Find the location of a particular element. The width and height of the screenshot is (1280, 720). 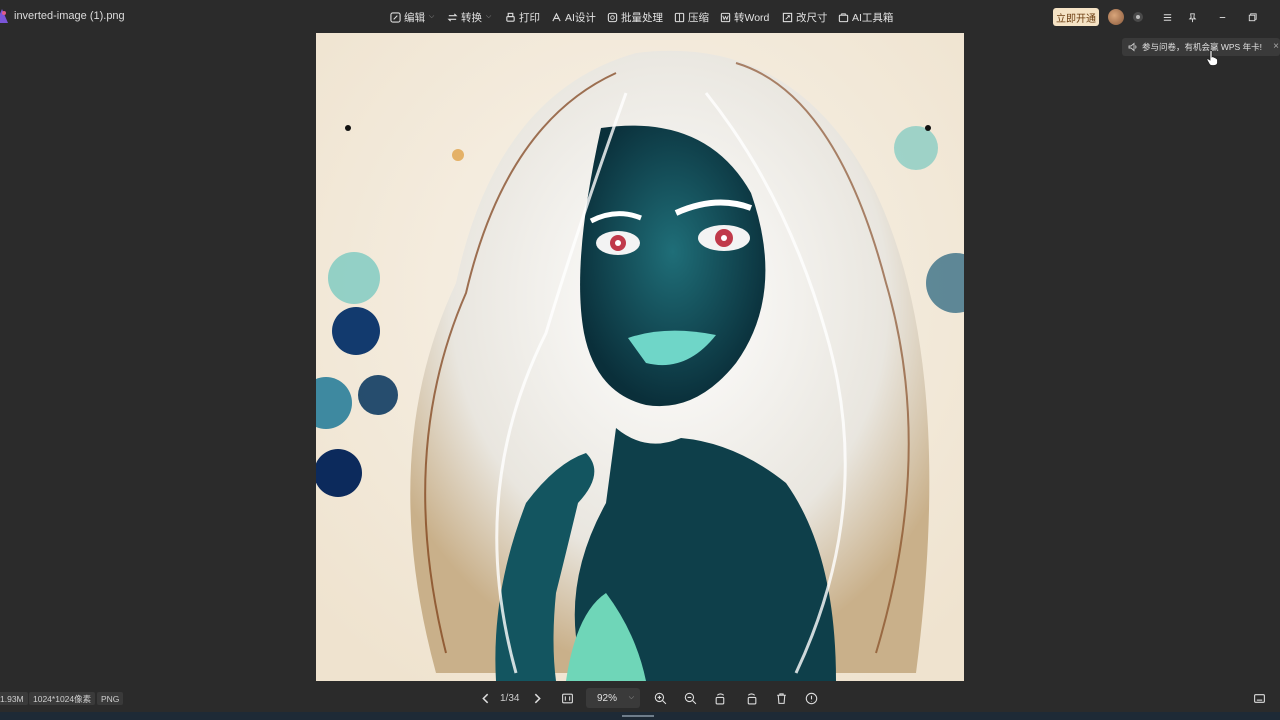

pin-icon is located at coordinates (1192, 17).